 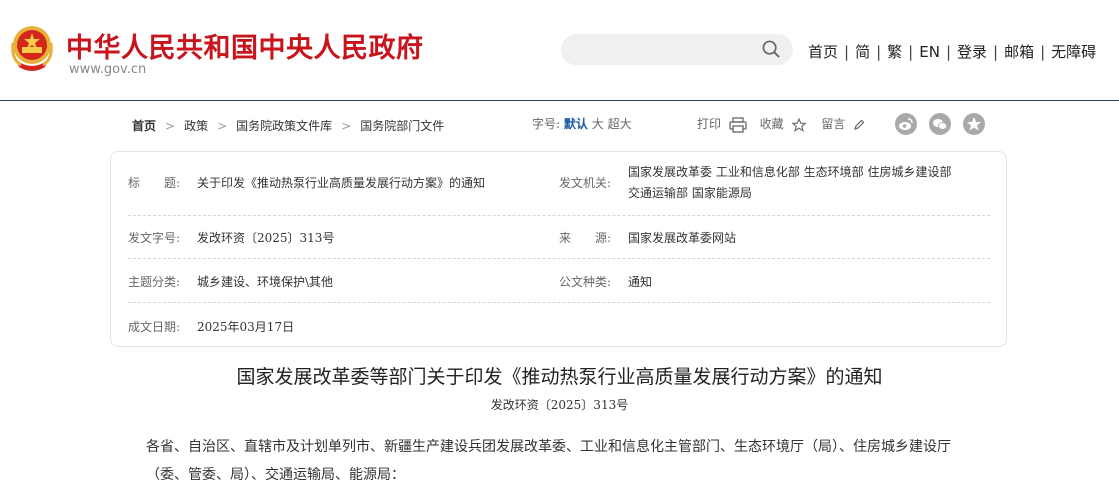 I want to click on comment-button: 留言, so click(x=843, y=124).